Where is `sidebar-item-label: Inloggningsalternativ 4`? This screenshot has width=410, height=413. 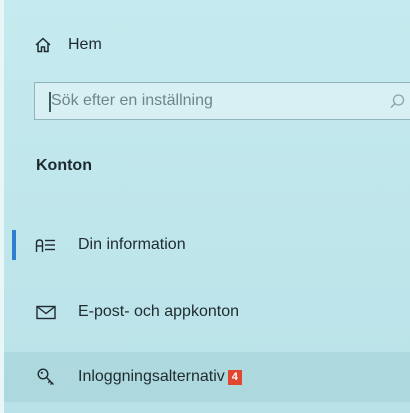 sidebar-item-label: Inloggningsalternativ 4 is located at coordinates (160, 377).